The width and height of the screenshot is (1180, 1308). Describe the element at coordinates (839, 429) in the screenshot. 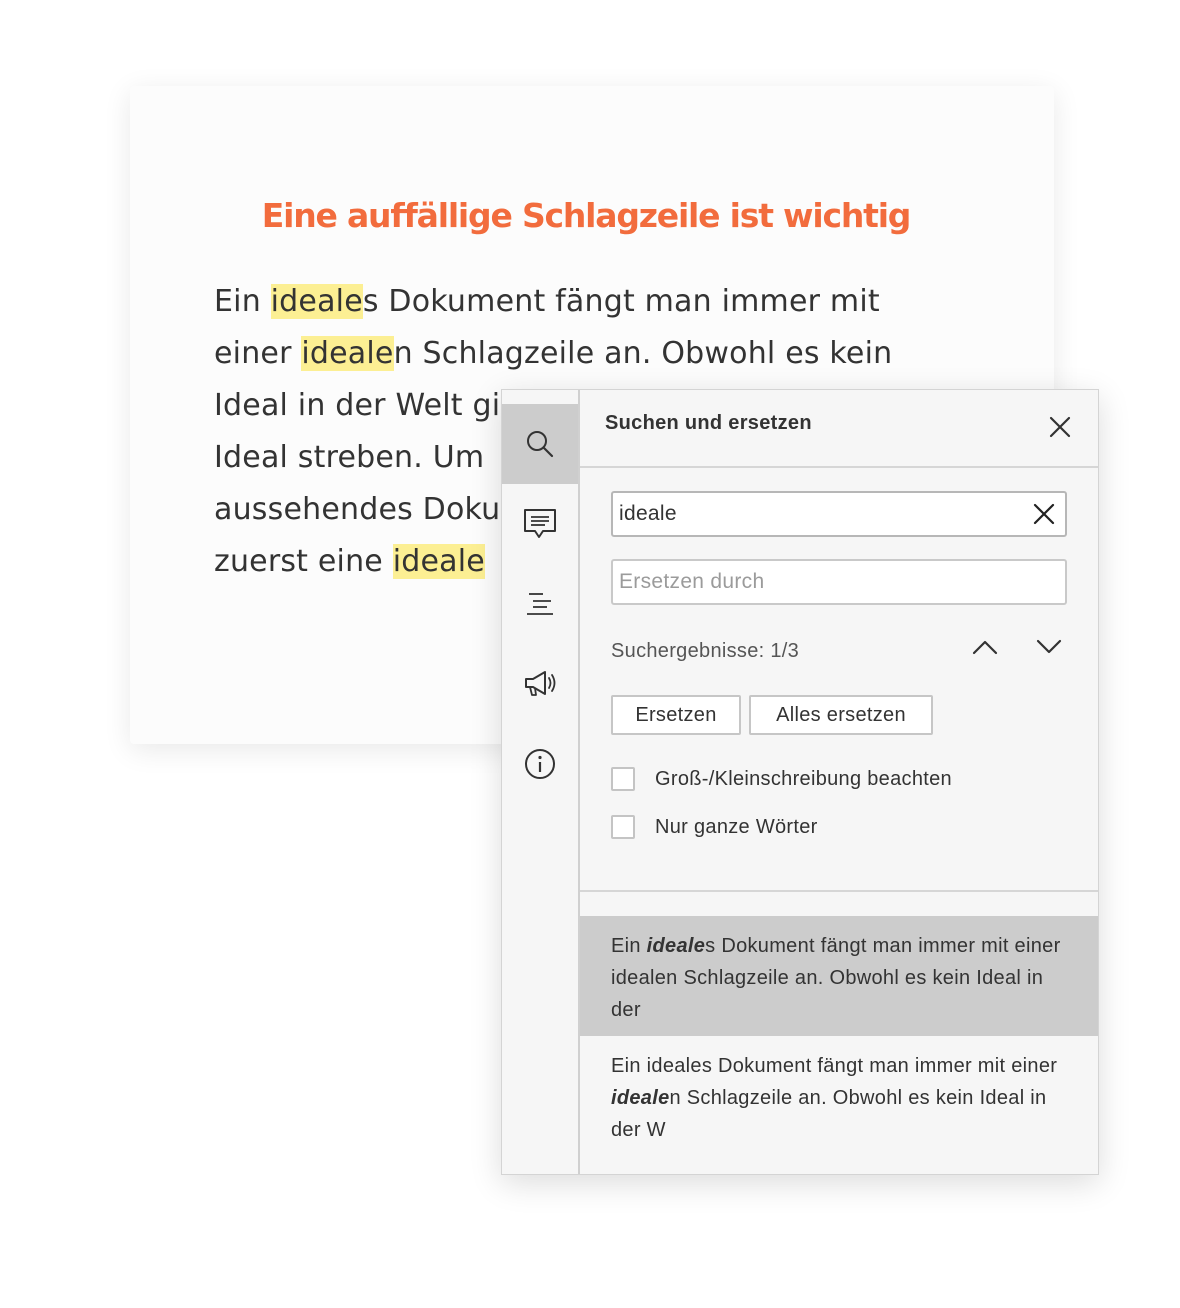

I see `panel-header: Suchen und ersetzen` at that location.